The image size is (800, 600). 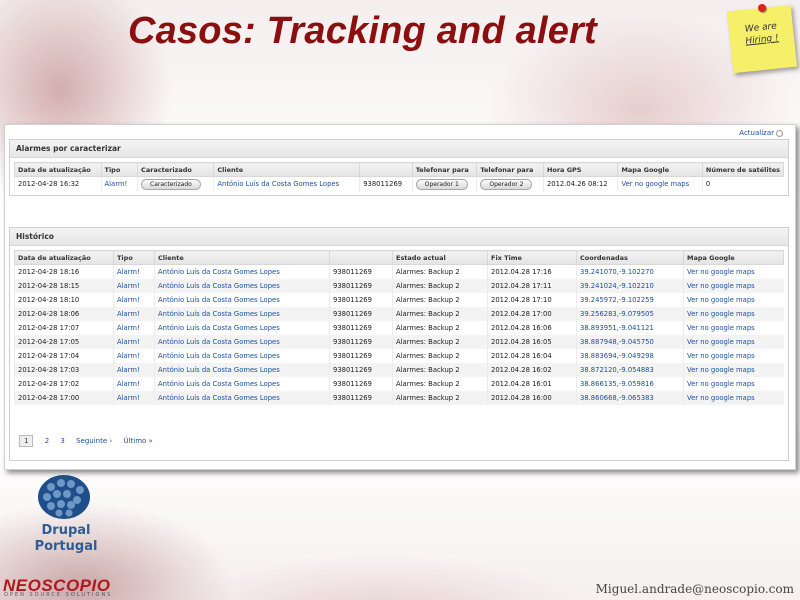 I want to click on history-coords-link: 38.866135,-9.059816, so click(x=630, y=384).